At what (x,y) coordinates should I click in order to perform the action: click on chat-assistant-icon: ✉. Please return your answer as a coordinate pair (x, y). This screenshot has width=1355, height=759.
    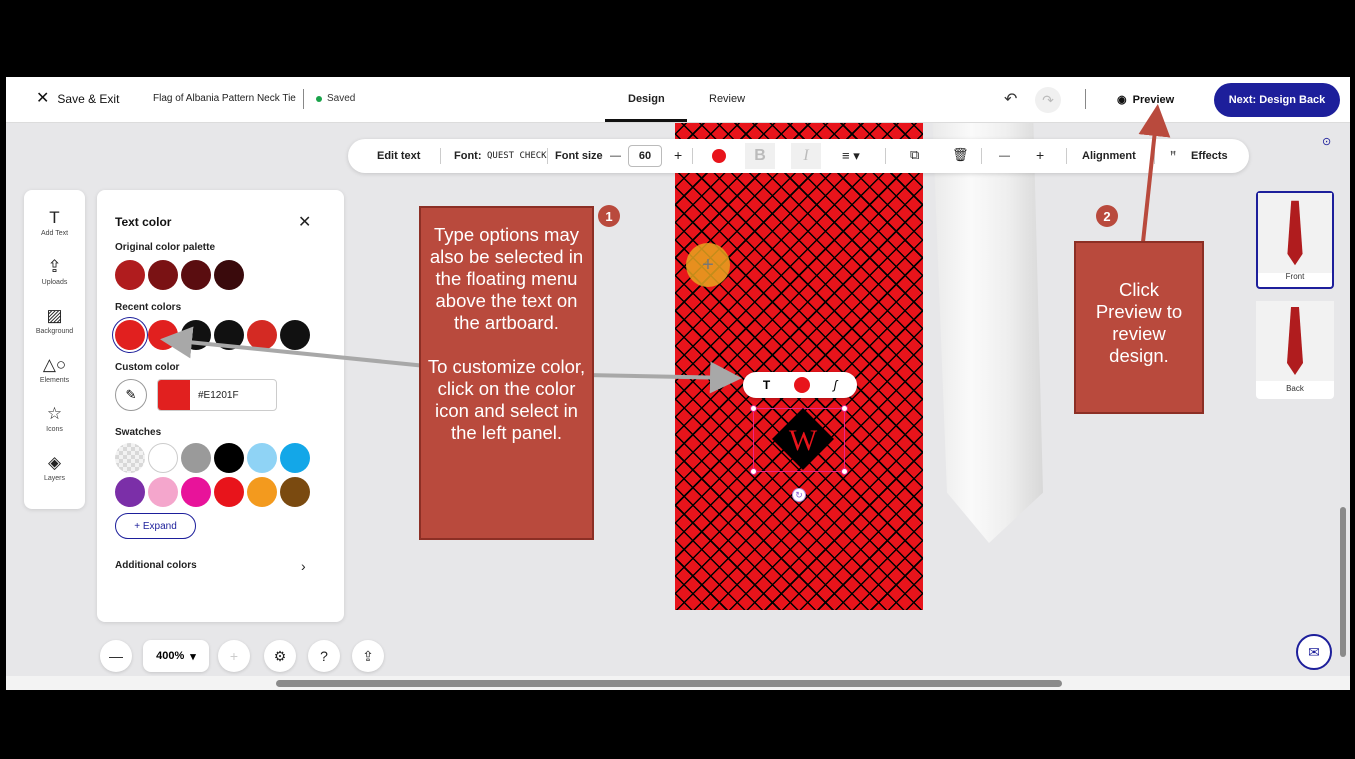
    Looking at the image, I should click on (1314, 652).